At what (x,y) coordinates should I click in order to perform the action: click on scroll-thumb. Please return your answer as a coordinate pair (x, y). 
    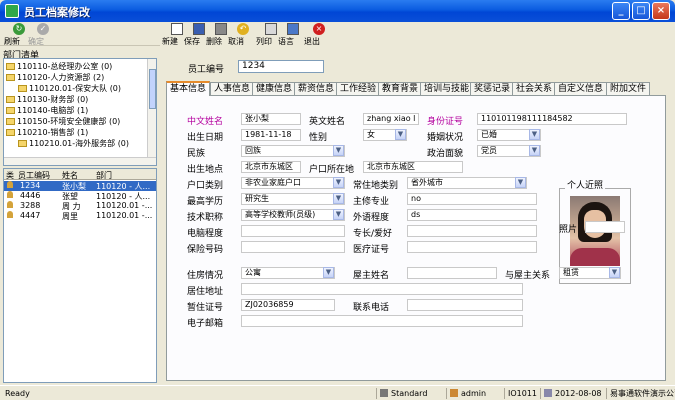
    Looking at the image, I should click on (152, 89).